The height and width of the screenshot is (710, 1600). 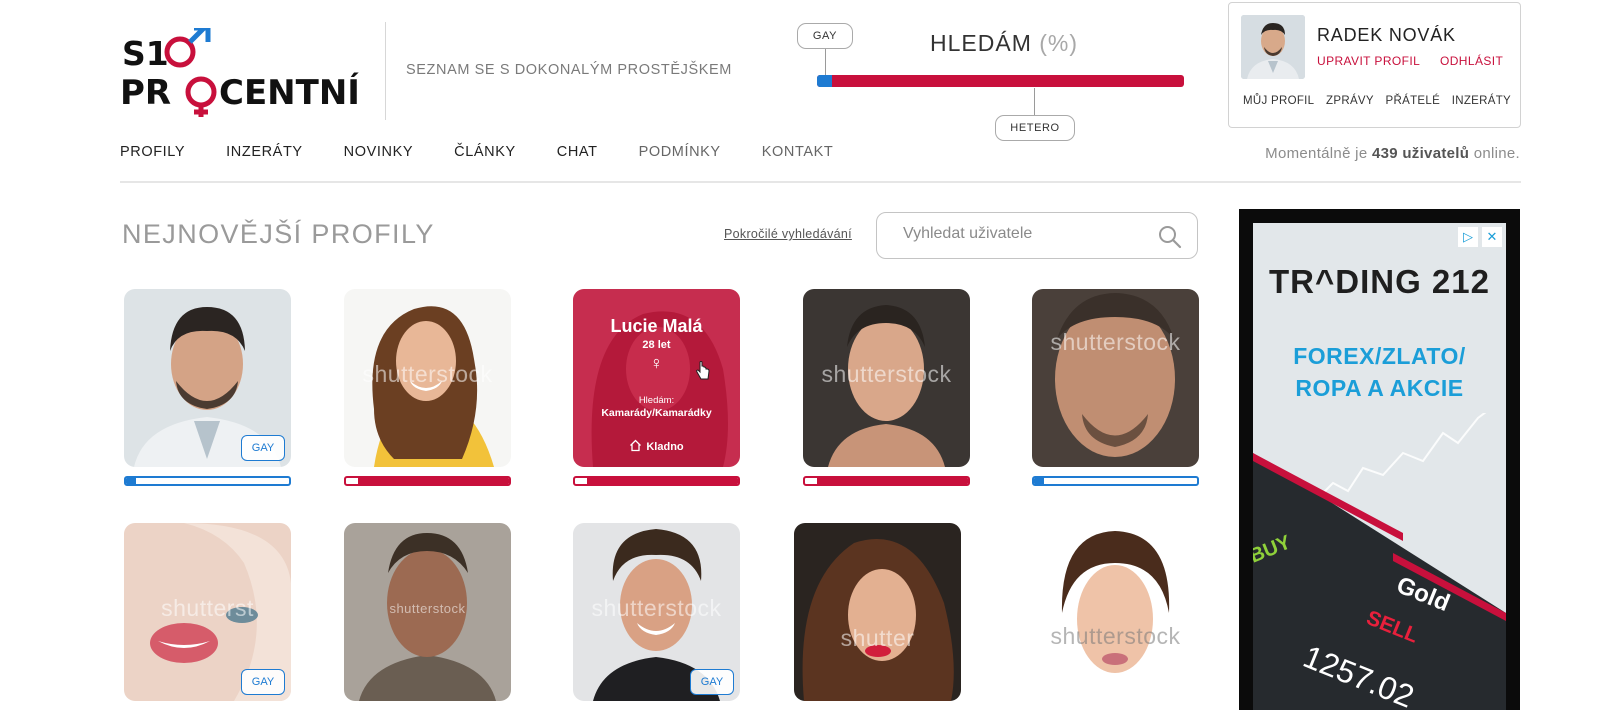 I want to click on seek-gay-marker, so click(x=825, y=62).